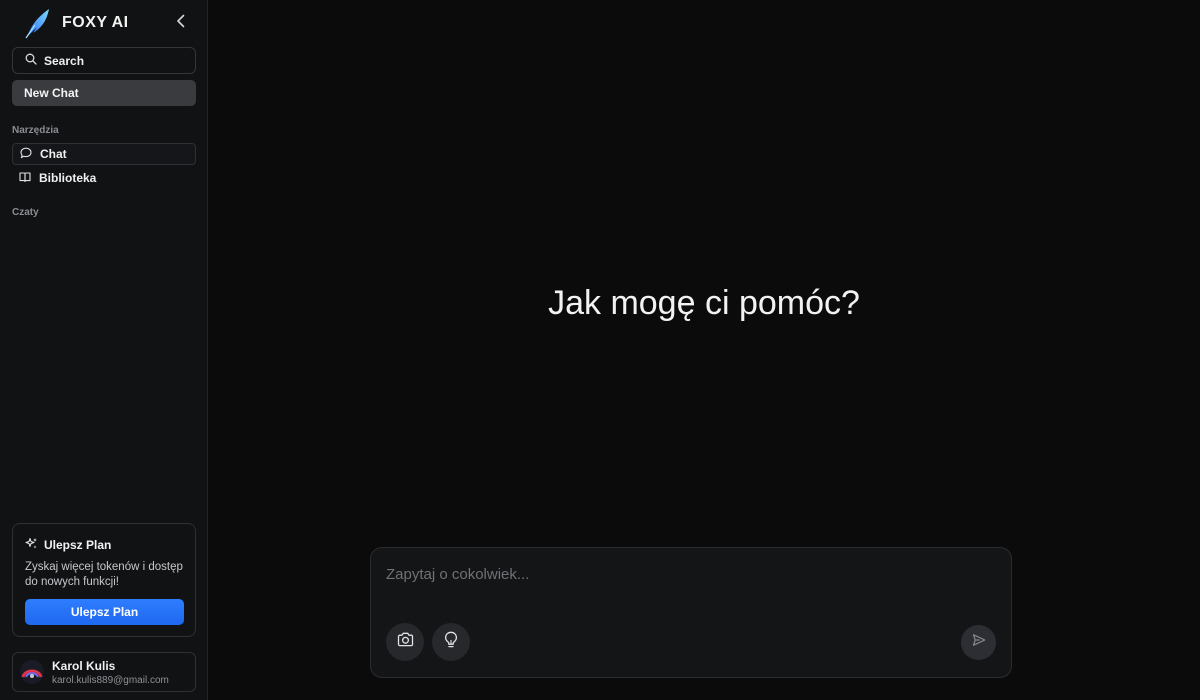 The height and width of the screenshot is (700, 1200). Describe the element at coordinates (691, 612) in the screenshot. I see `chat-composer` at that location.